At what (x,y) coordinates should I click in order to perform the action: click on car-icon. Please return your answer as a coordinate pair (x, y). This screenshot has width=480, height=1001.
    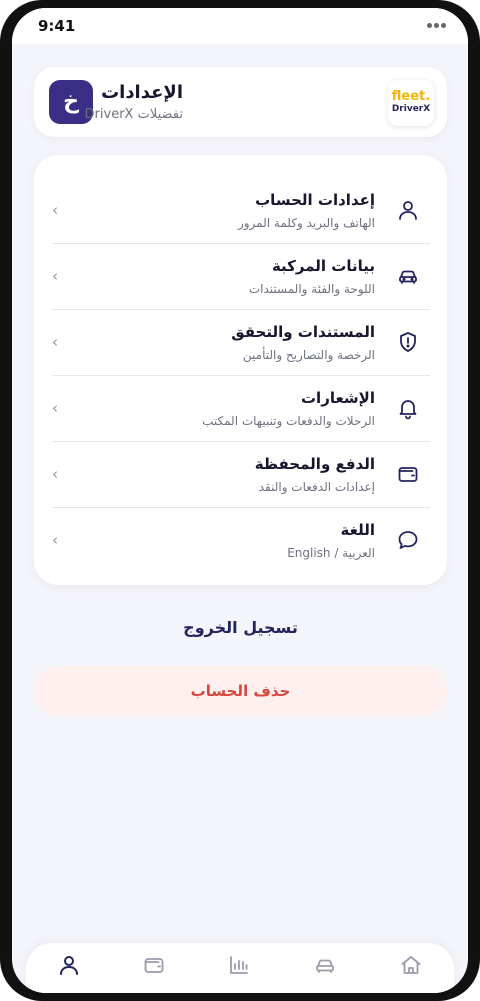
    Looking at the image, I should click on (408, 276).